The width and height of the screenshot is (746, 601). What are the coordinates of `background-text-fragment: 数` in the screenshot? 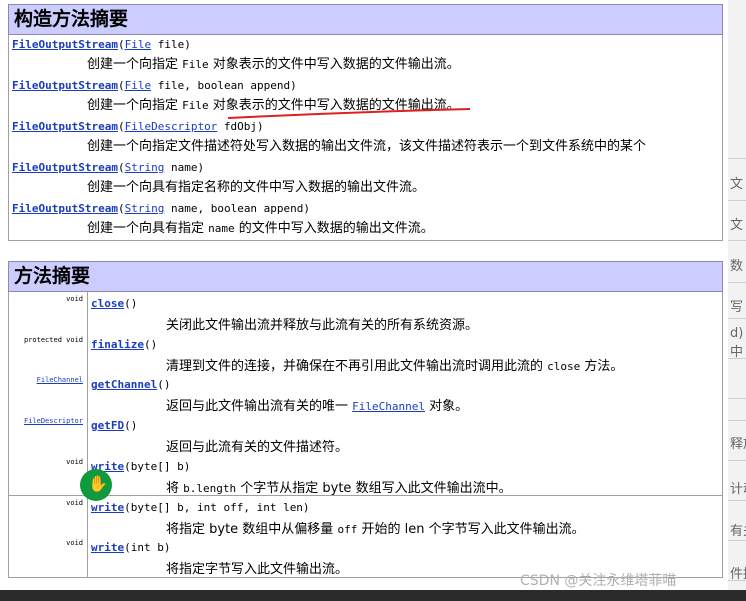 It's located at (737, 266).